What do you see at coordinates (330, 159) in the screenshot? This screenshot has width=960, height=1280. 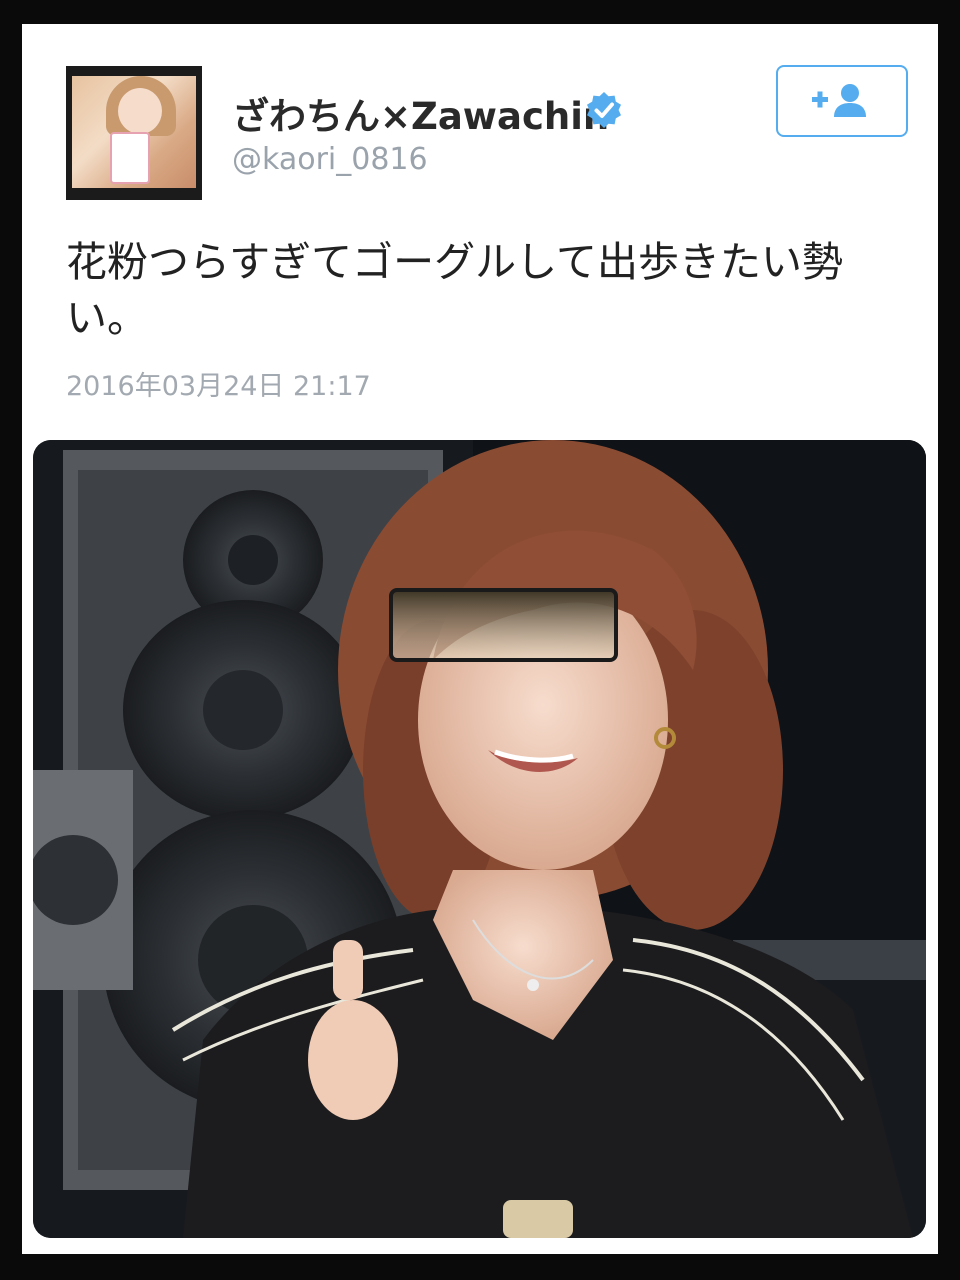 I see `user-handle: @kaori_0816` at bounding box center [330, 159].